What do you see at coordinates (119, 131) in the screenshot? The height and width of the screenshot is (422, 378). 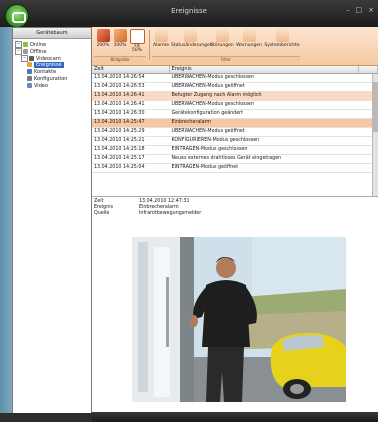 I see `cell-time: 13.04.2010 14:25:29` at bounding box center [119, 131].